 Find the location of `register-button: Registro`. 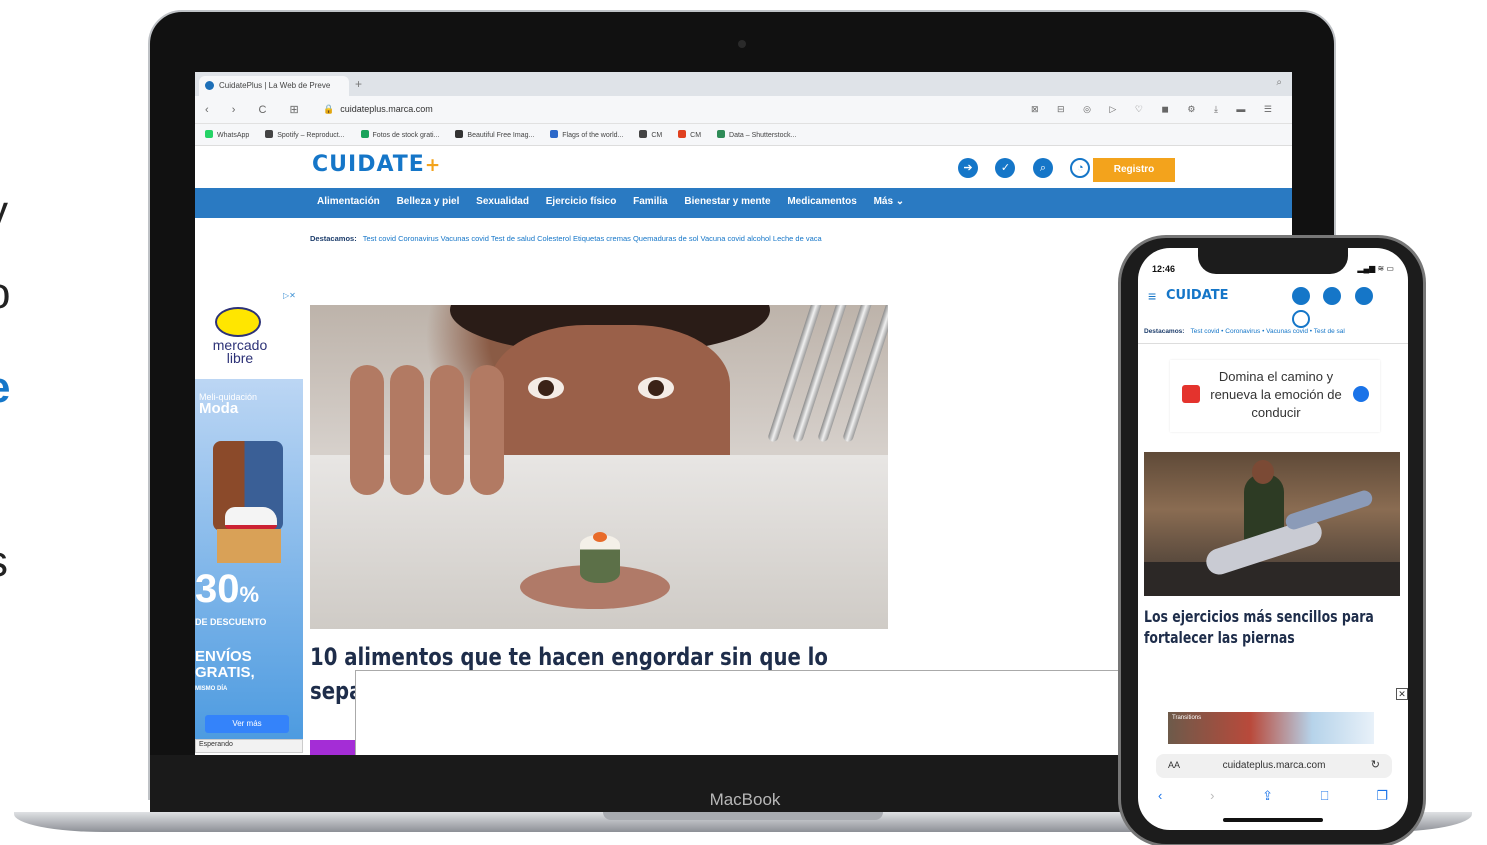

register-button: Registro is located at coordinates (1134, 170).